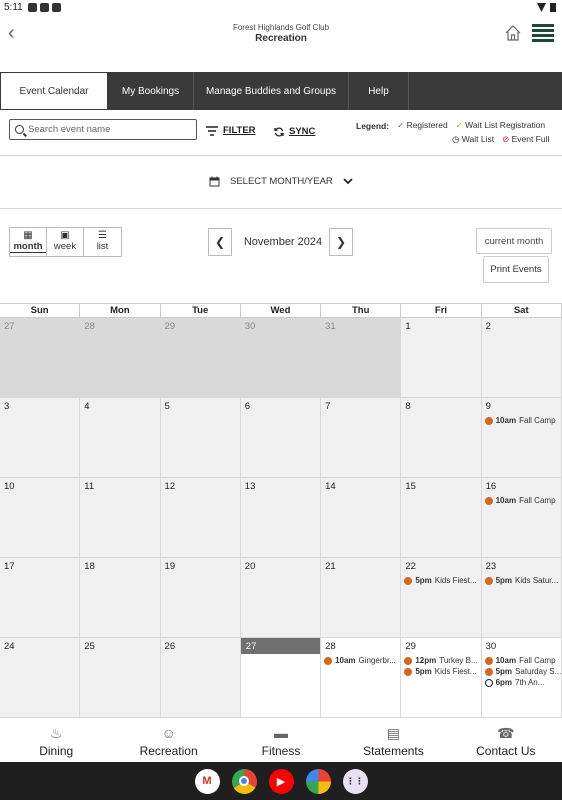  Describe the element at coordinates (491, 566) in the screenshot. I see `day-number: 23` at that location.